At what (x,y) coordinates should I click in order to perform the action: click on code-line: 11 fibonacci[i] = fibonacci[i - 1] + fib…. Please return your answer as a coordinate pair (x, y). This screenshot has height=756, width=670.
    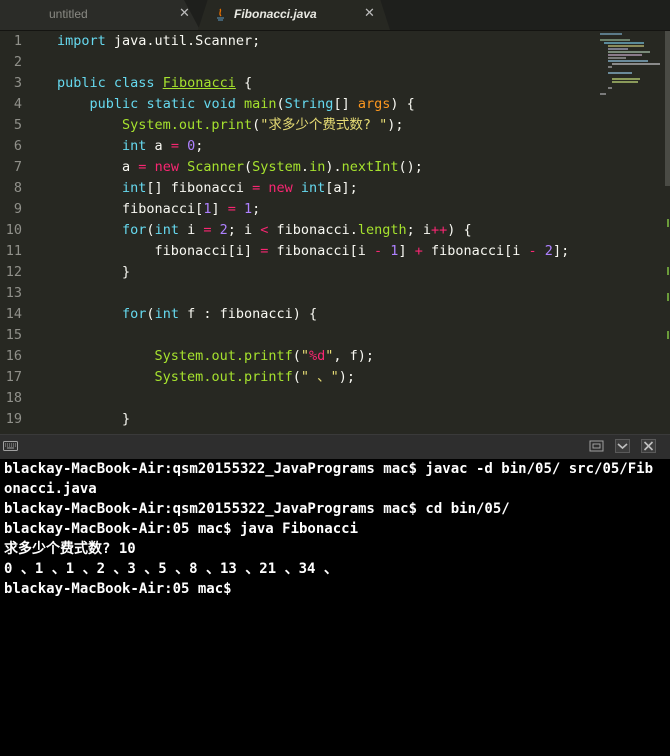
    Looking at the image, I should click on (287, 251).